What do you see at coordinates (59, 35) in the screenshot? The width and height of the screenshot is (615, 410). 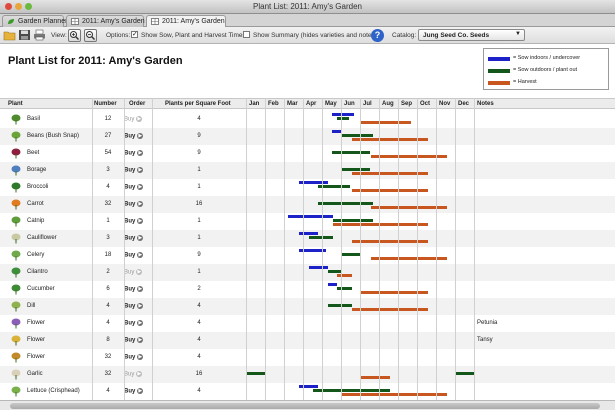 I see `view-label: View:` at bounding box center [59, 35].